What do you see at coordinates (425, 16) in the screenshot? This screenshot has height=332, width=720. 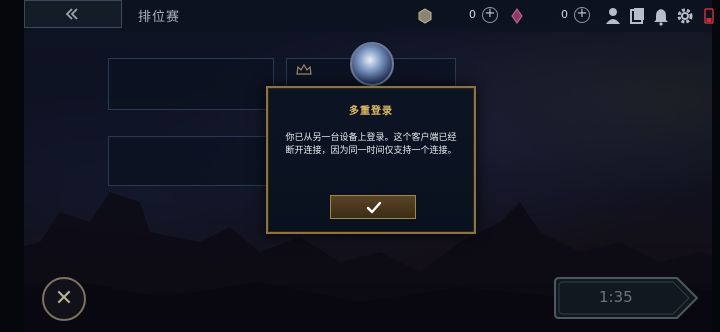 I see `blue-essence-icon` at bounding box center [425, 16].